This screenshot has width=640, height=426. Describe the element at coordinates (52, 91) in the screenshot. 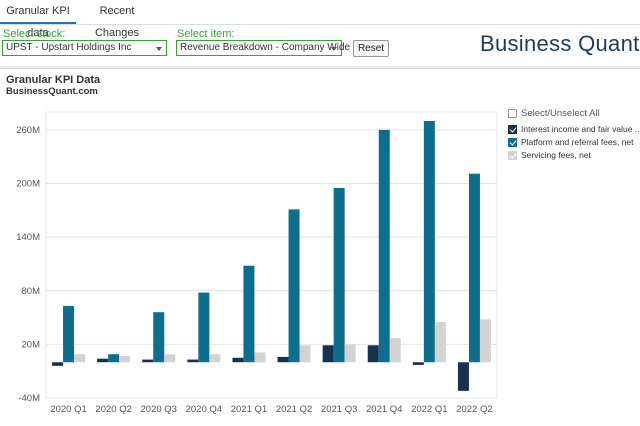

I see `chart-subtitle: BusinessQuant.com` at that location.